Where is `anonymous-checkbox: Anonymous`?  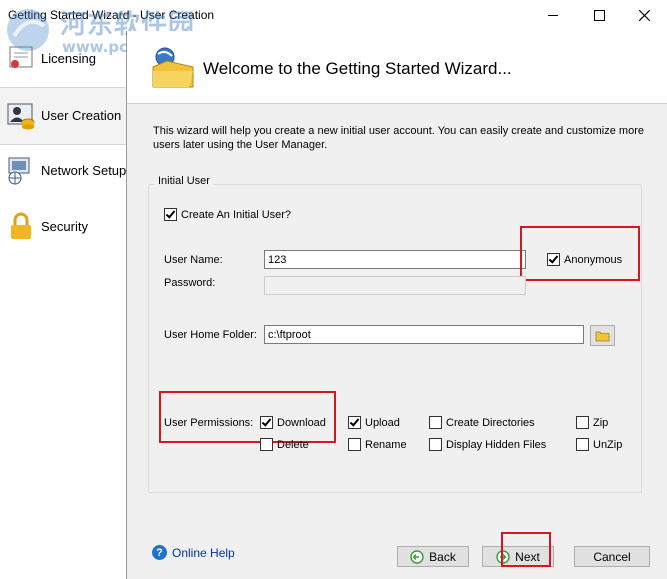 anonymous-checkbox: Anonymous is located at coordinates (584, 259).